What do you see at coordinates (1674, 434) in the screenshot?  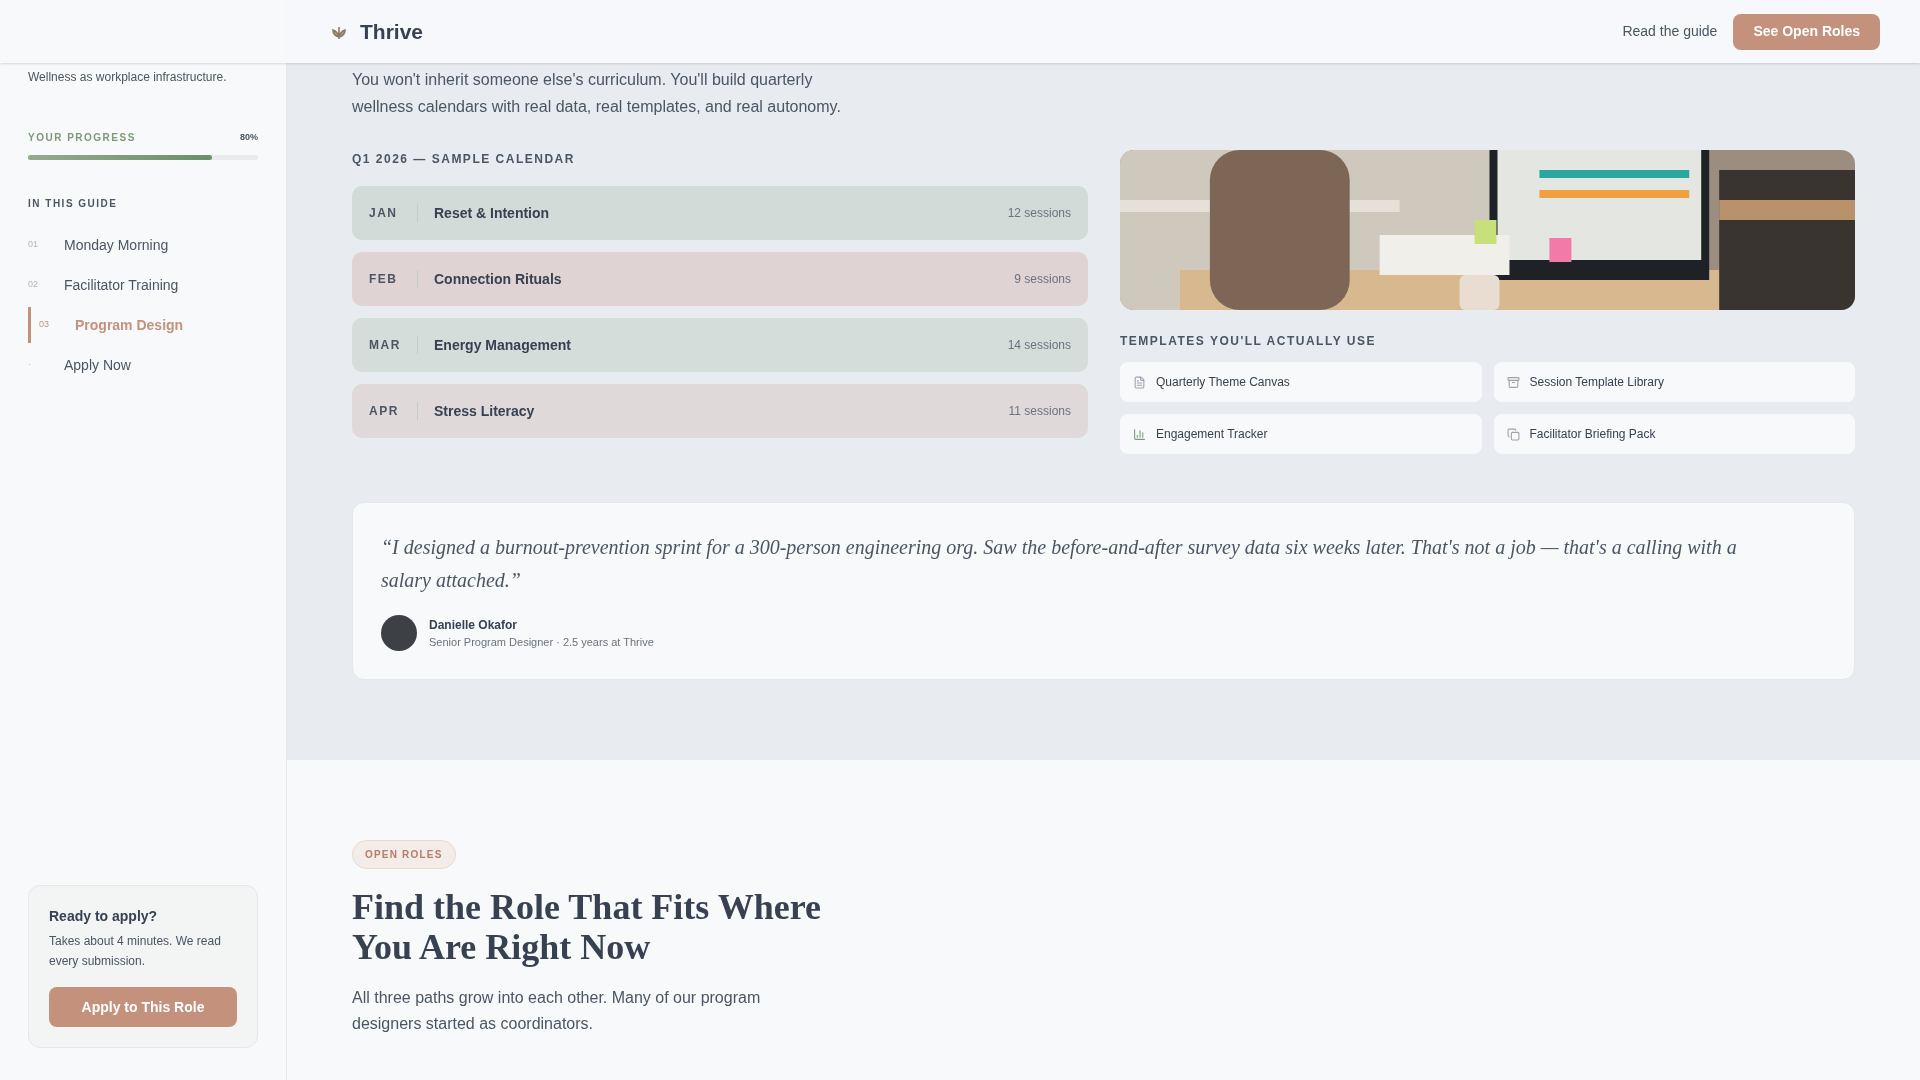 I see `template-card: Facilitator Briefing Pack` at bounding box center [1674, 434].